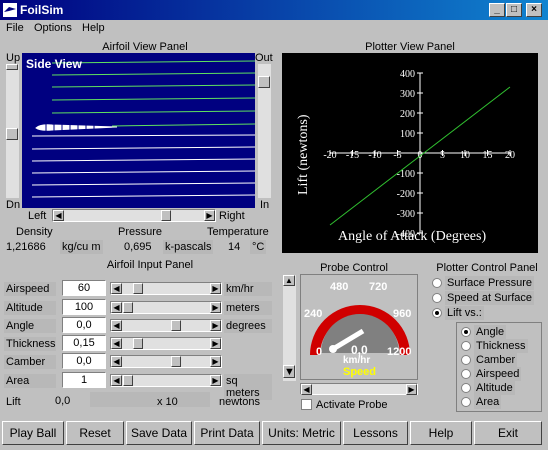 This screenshot has width=548, height=450. Describe the element at coordinates (301, 433) in the screenshot. I see `units-metric-button: Units: Metric` at that location.